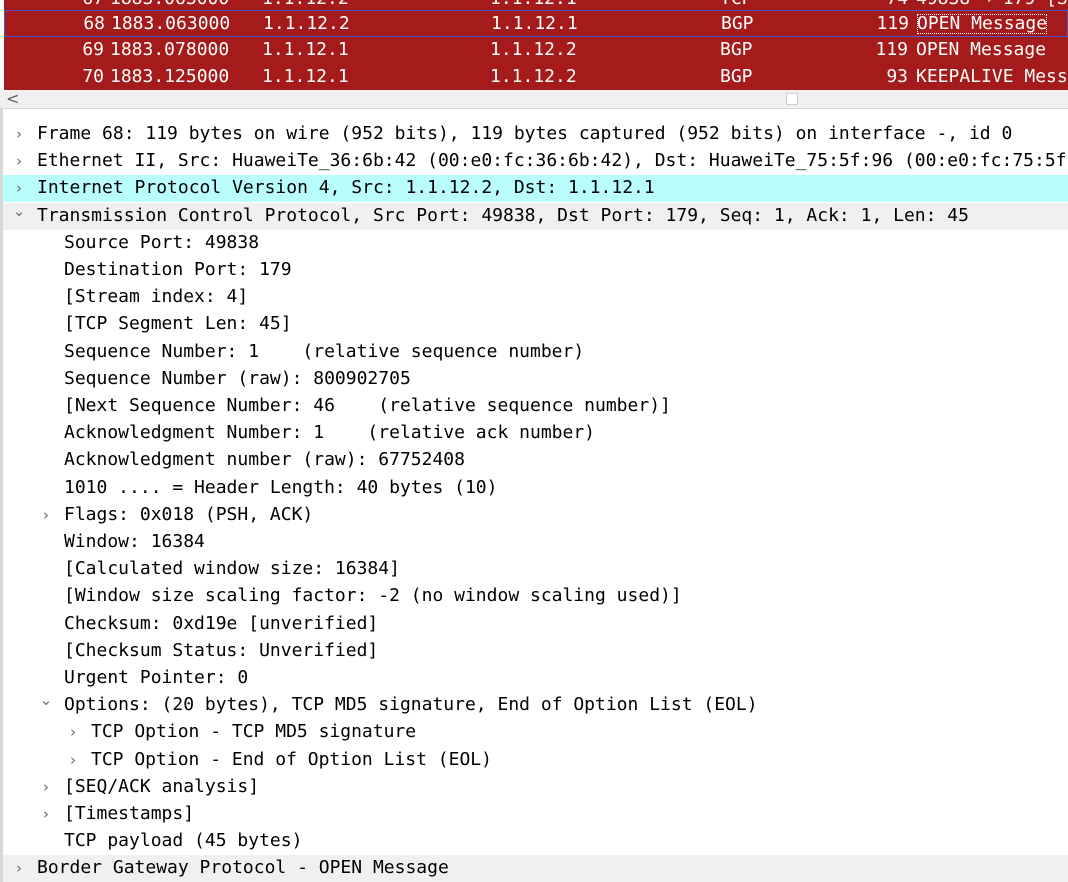 The width and height of the screenshot is (1068, 882). What do you see at coordinates (535, 324) in the screenshot?
I see `tree-node: [TCP Segment Len: 45]` at bounding box center [535, 324].